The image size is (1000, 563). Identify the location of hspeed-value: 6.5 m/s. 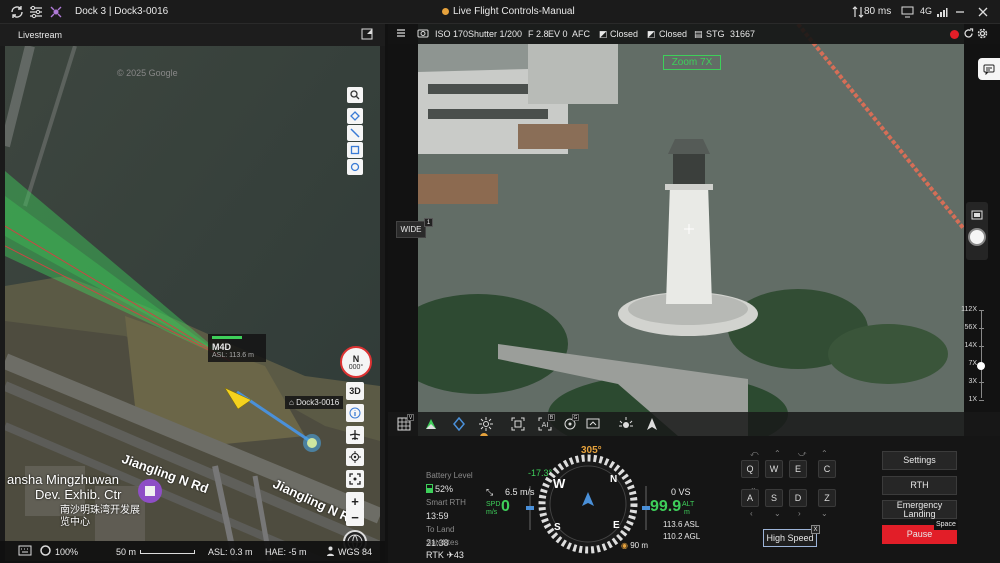
(520, 492).